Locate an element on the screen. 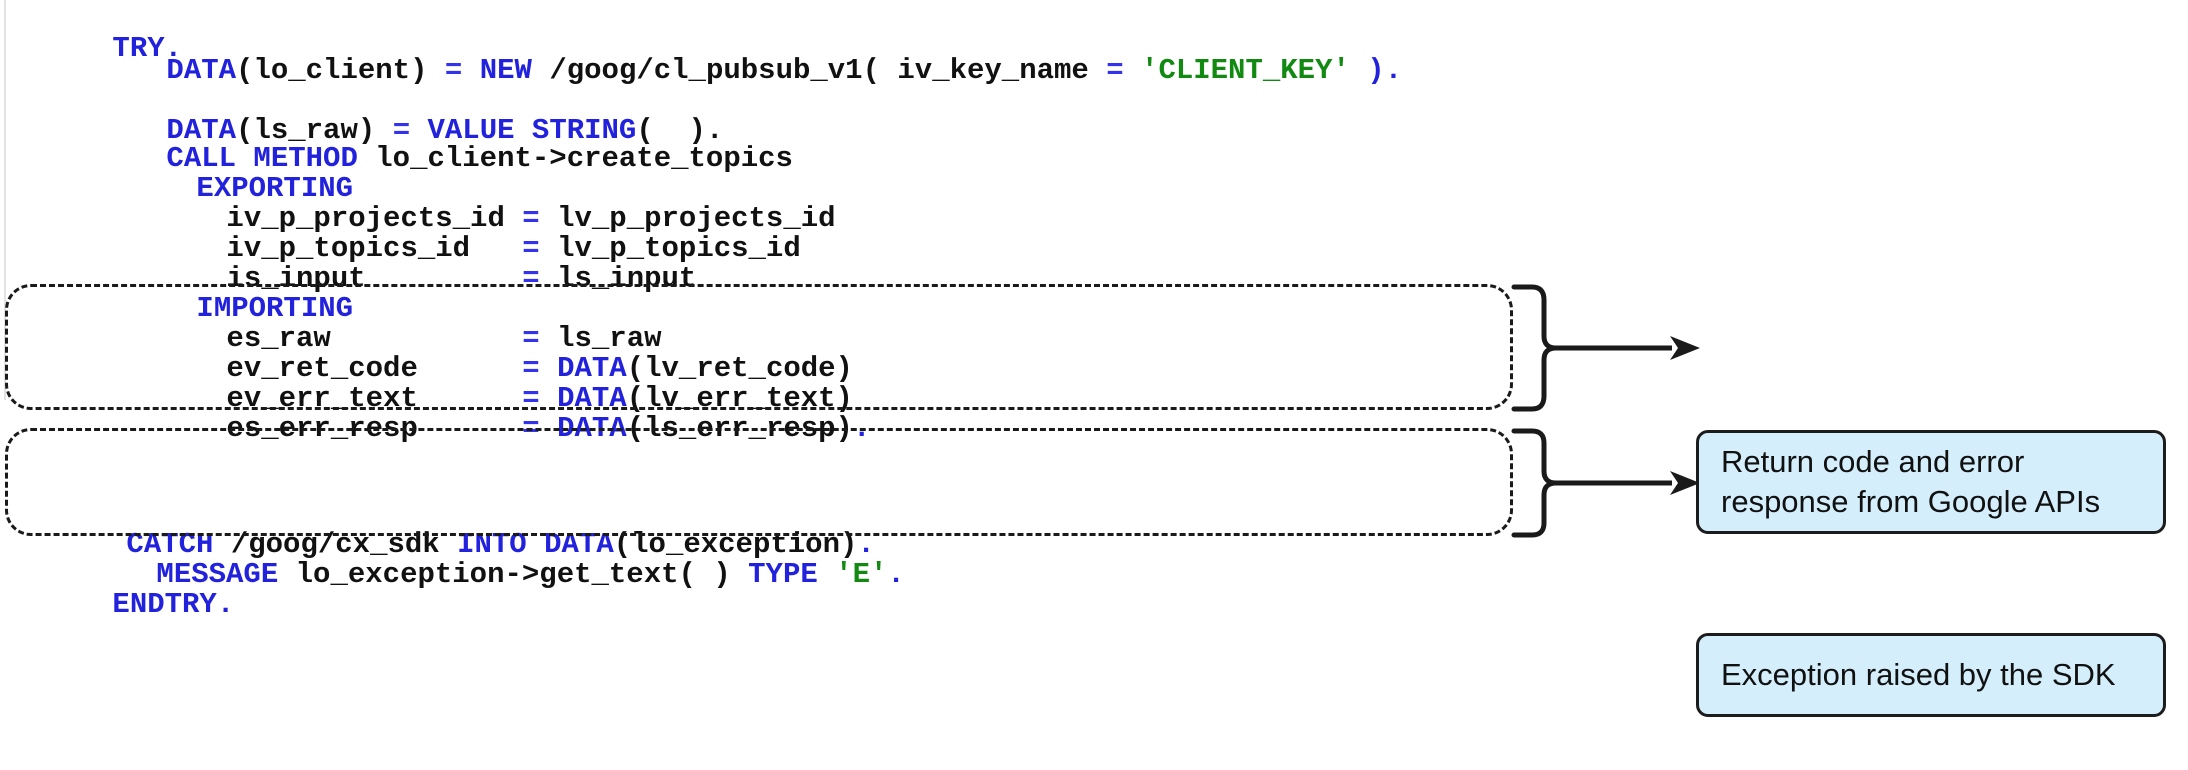 The image size is (2188, 770). arrow-to-catch-callout is located at coordinates (1627, 483).